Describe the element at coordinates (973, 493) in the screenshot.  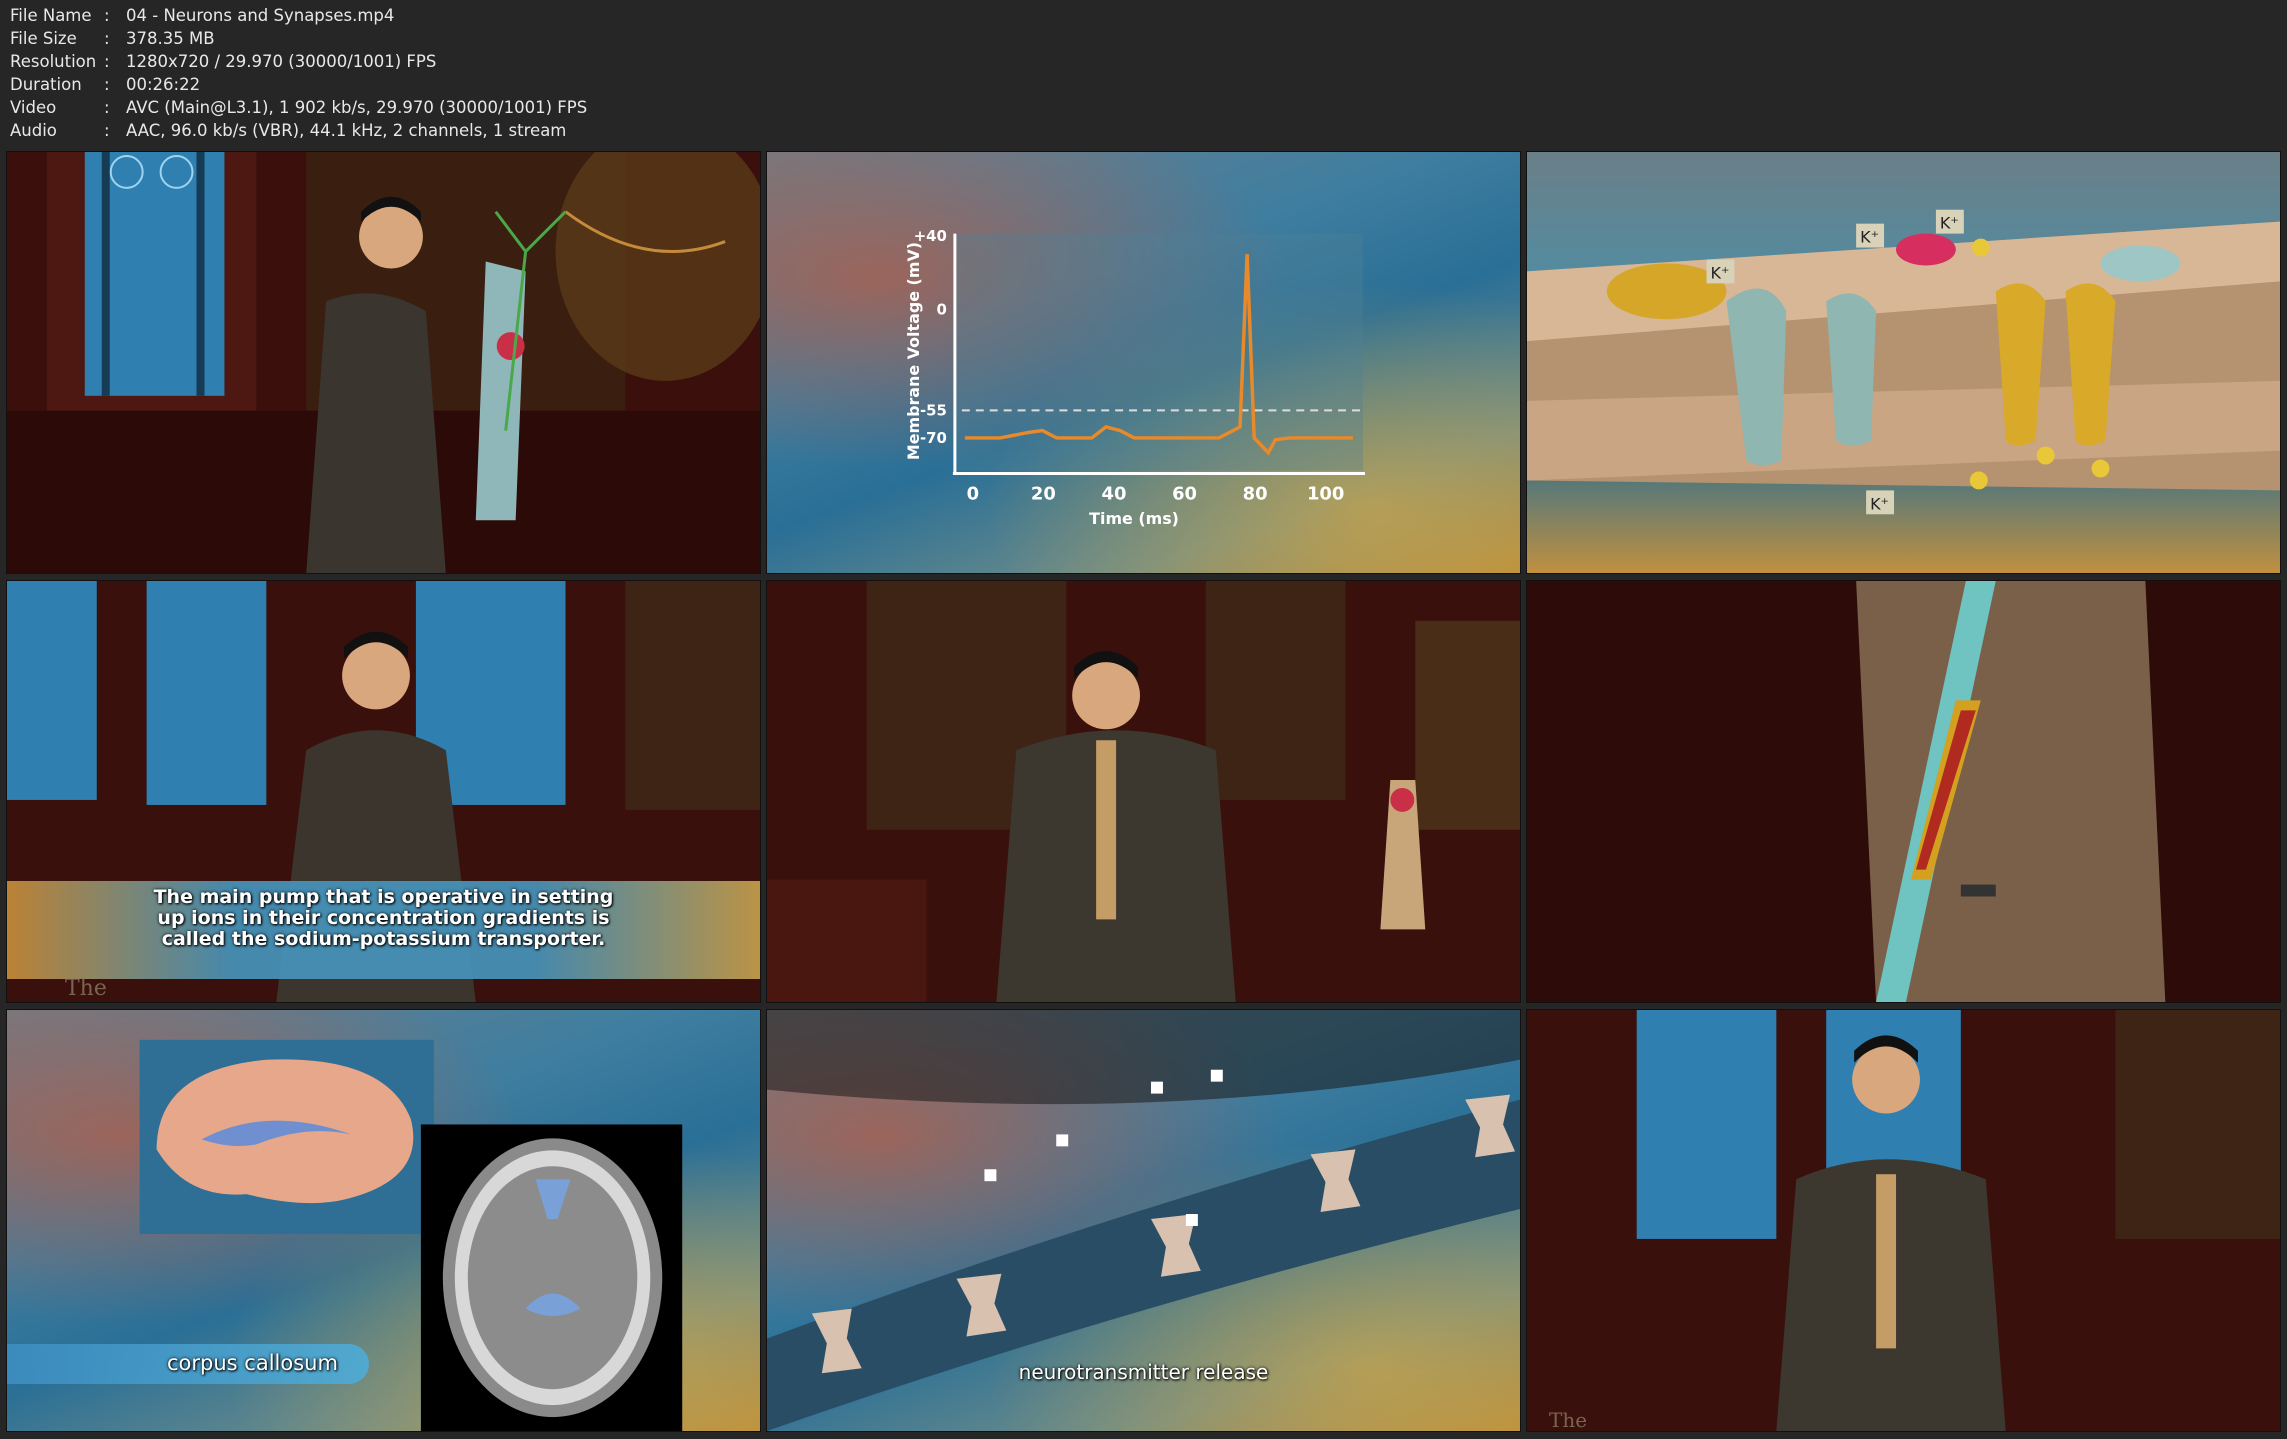
I see `x-tick-label: 0` at that location.